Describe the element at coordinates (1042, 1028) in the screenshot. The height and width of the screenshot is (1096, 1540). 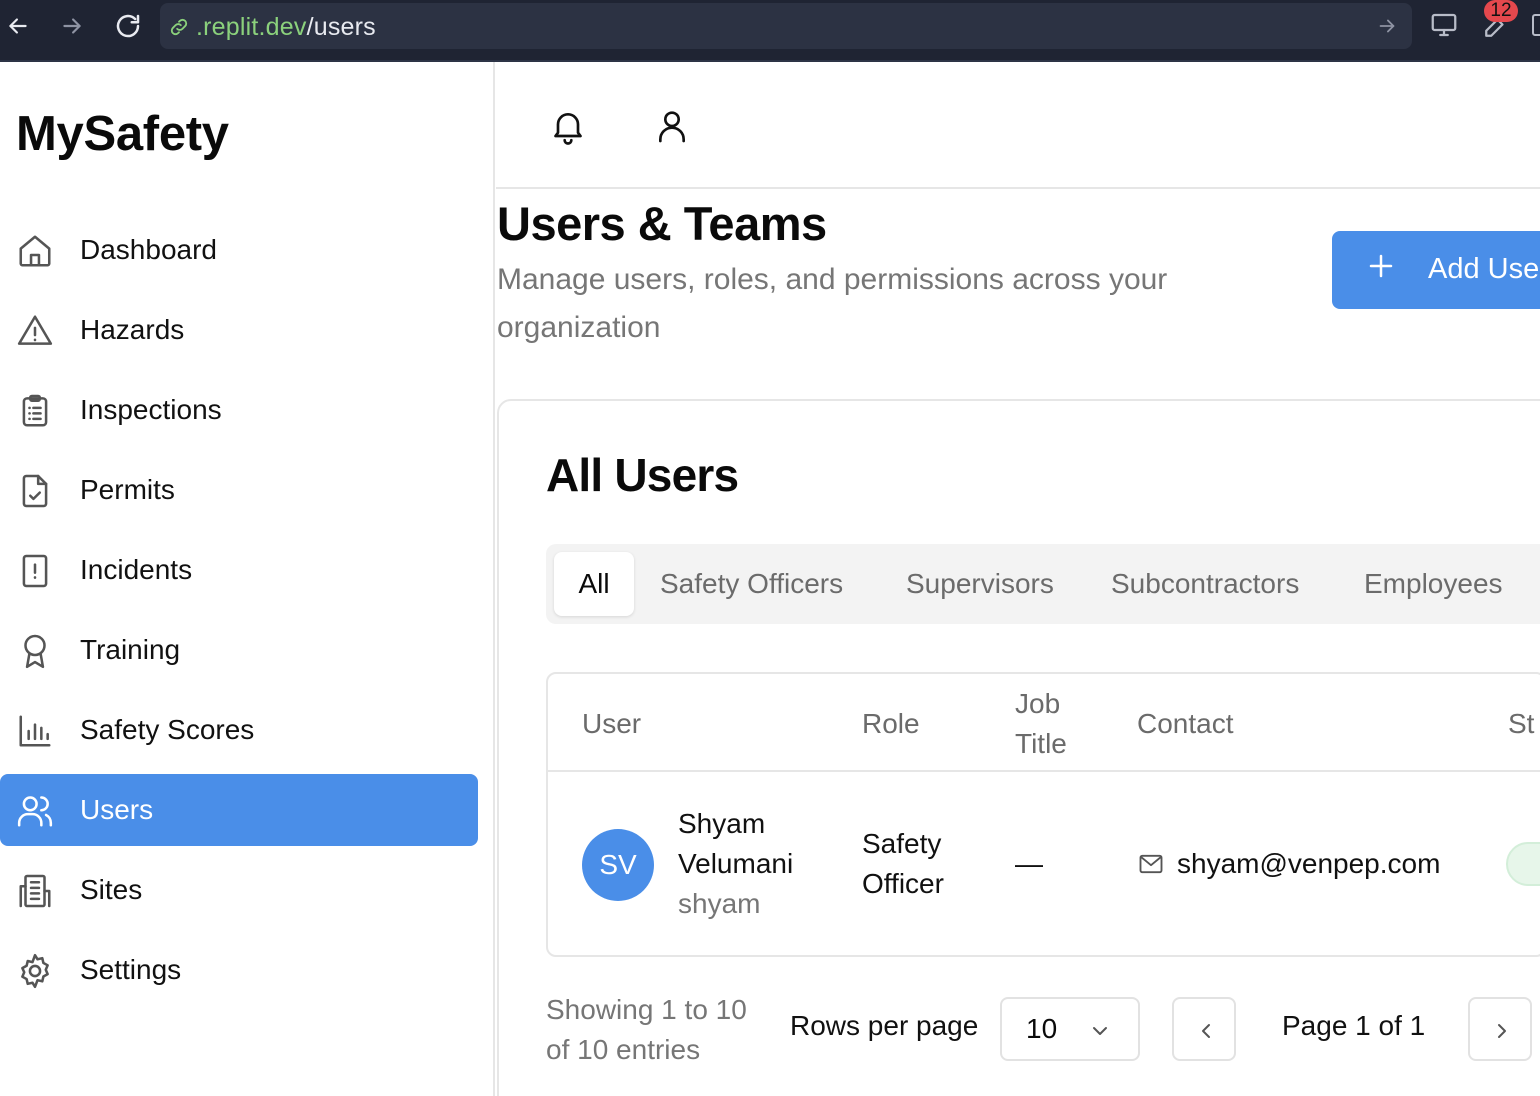
I see `rows-per-page-value: 10` at that location.